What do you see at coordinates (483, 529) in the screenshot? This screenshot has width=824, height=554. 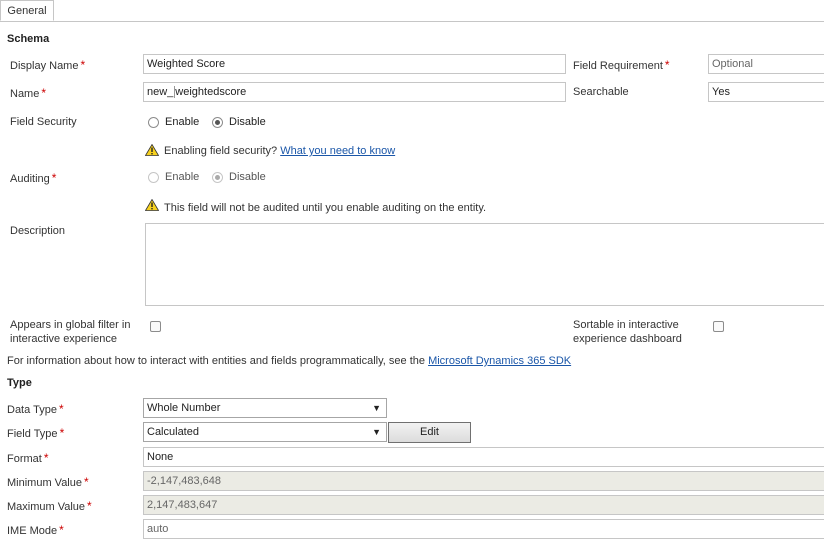 I see `ime-mode-select: auto` at bounding box center [483, 529].